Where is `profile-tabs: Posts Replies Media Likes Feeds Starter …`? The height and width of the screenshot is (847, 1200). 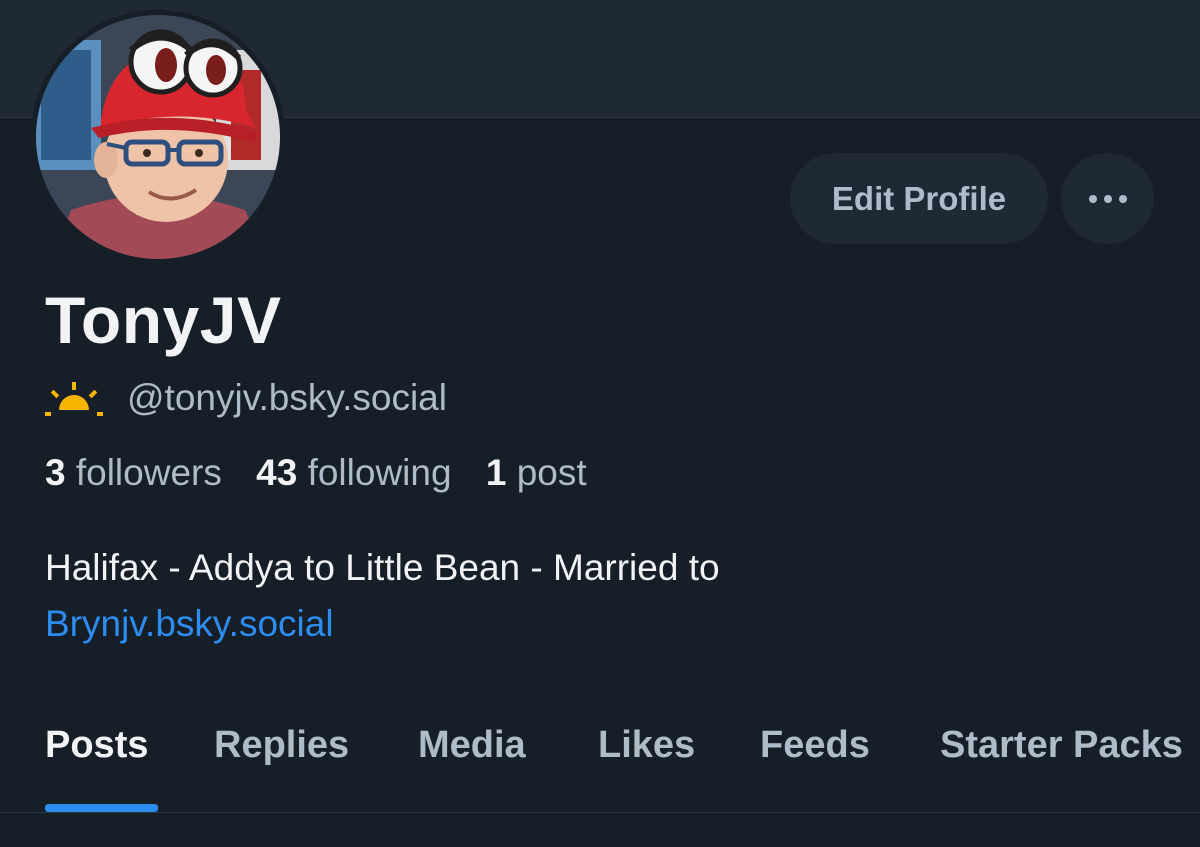 profile-tabs: Posts Replies Media Likes Feeds Starter … is located at coordinates (600, 756).